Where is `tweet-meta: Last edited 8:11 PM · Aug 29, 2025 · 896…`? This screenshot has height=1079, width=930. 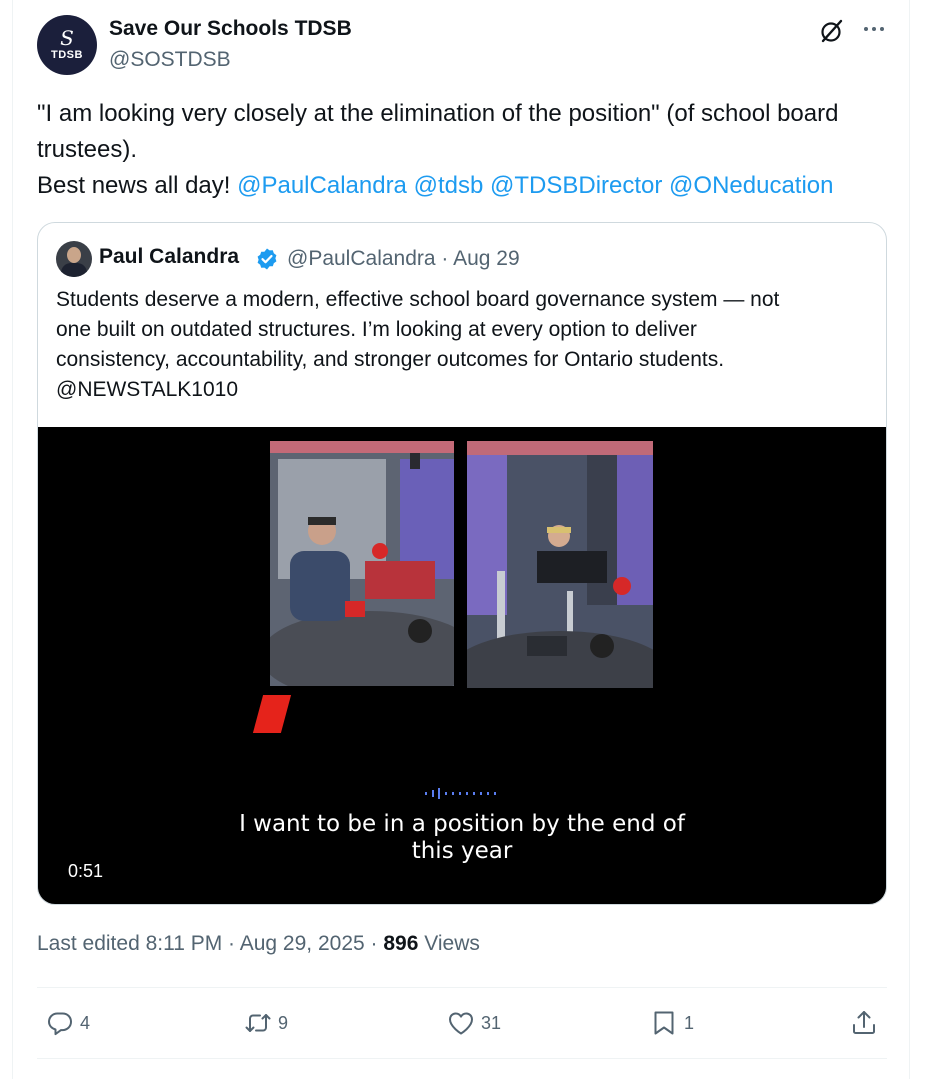
tweet-meta: Last edited 8:11 PM · Aug 29, 2025 · 896… is located at coordinates (258, 944).